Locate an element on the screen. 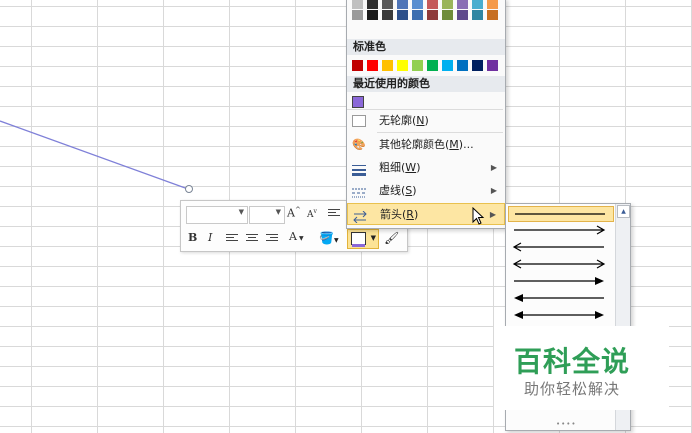  align-left-icon is located at coordinates (232, 239).